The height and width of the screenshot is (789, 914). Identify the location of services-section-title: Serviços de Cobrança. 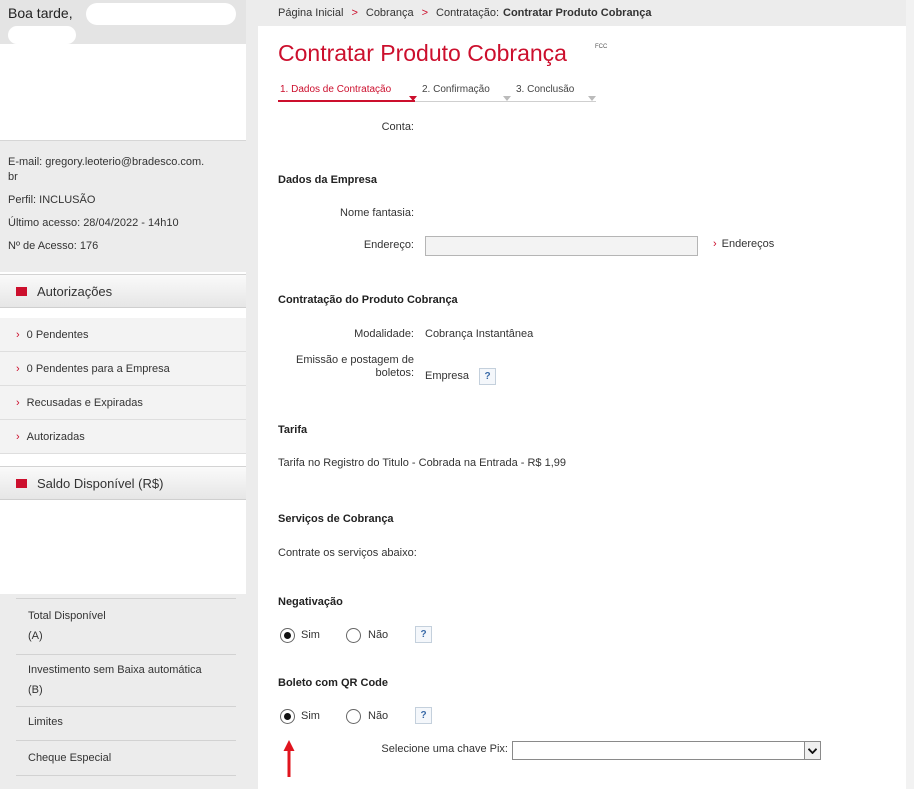
(336, 519).